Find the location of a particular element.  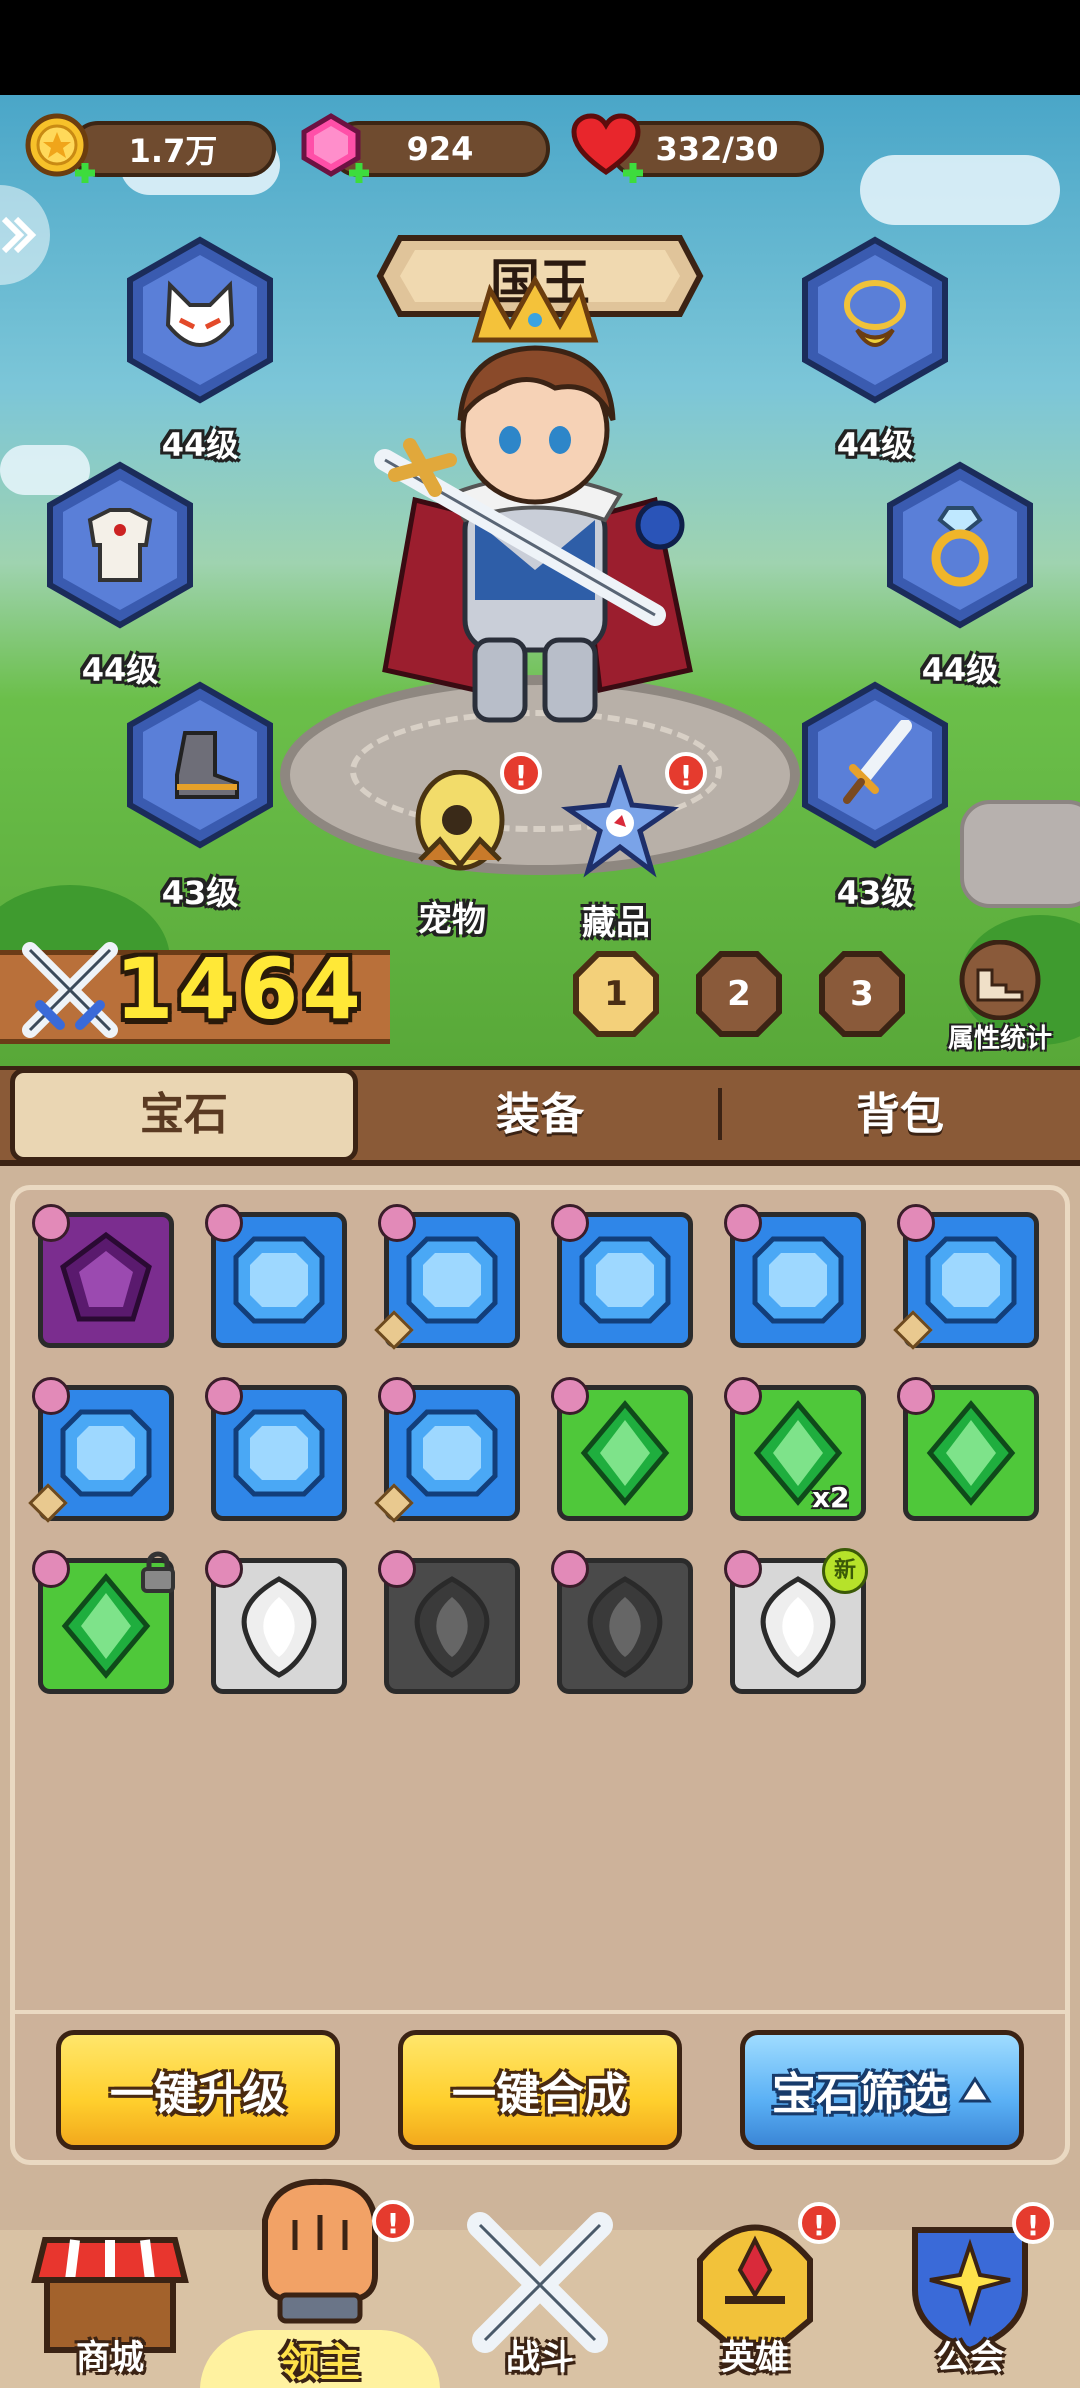

nav-lord: 领主 is located at coordinates (320, 2273).